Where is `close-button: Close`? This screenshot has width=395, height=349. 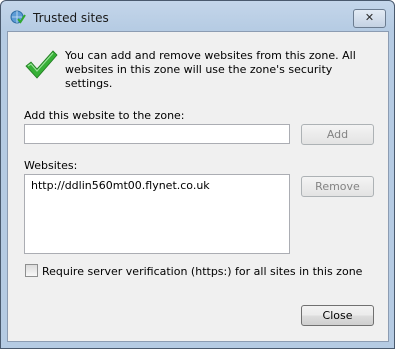
close-button: Close is located at coordinates (337, 315).